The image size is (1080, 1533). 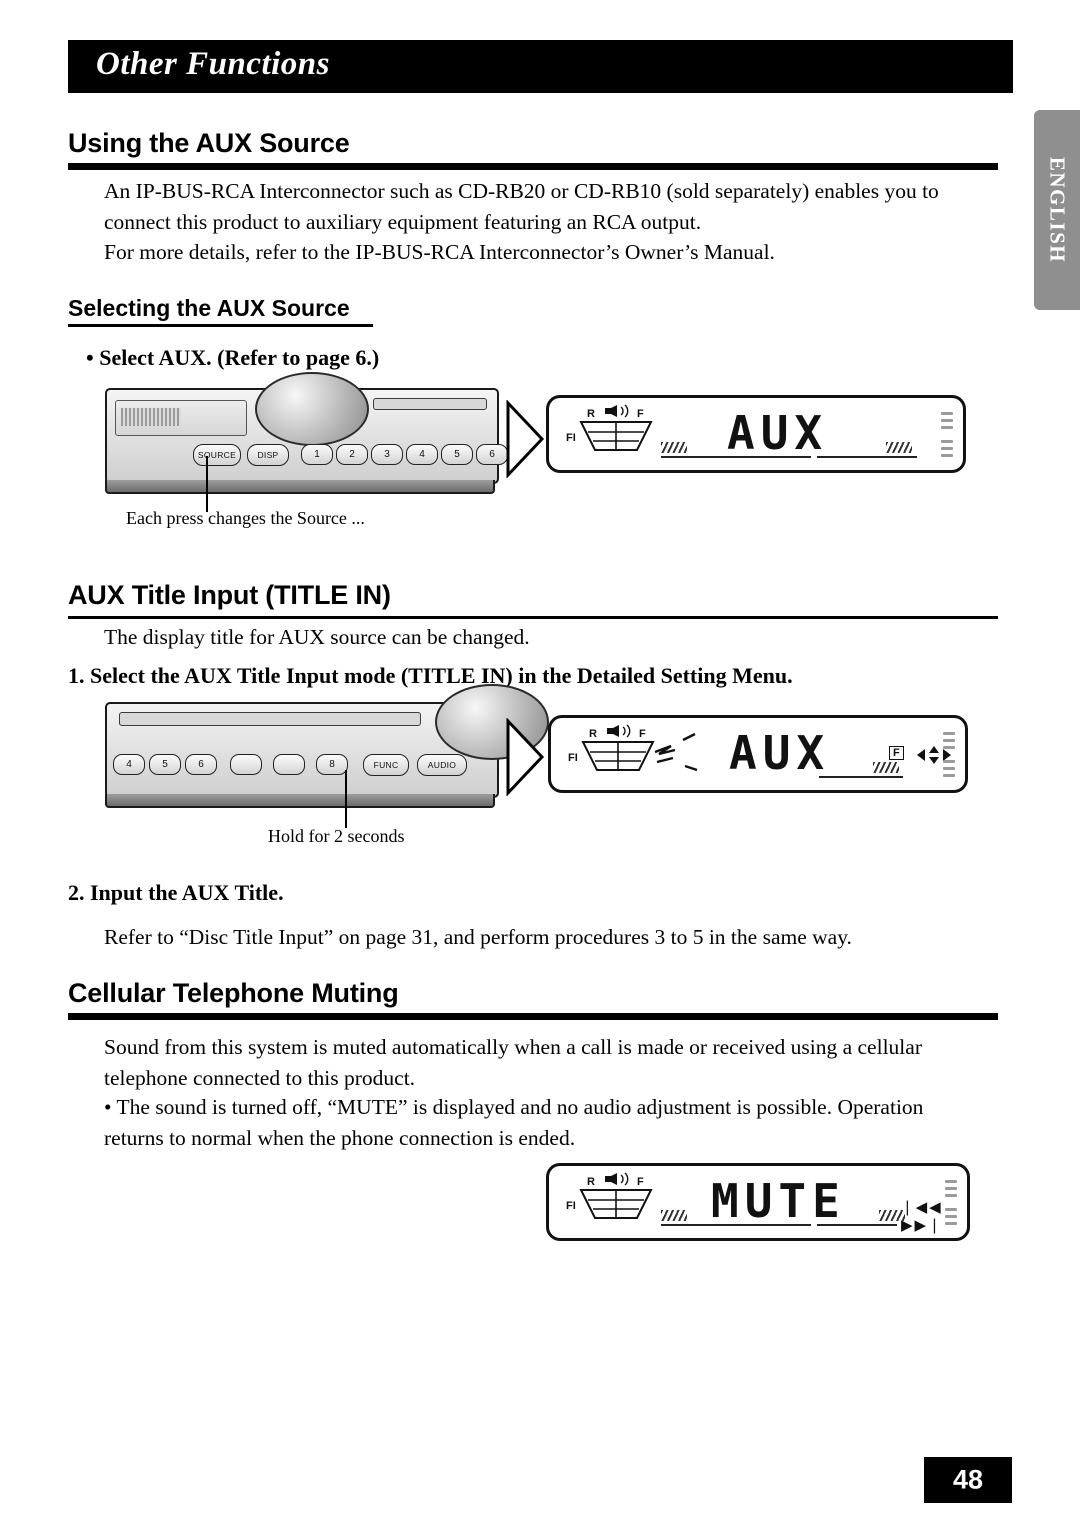 I want to click on caption-hold-2-seconds: Hold for 2 seconds, so click(x=336, y=836).